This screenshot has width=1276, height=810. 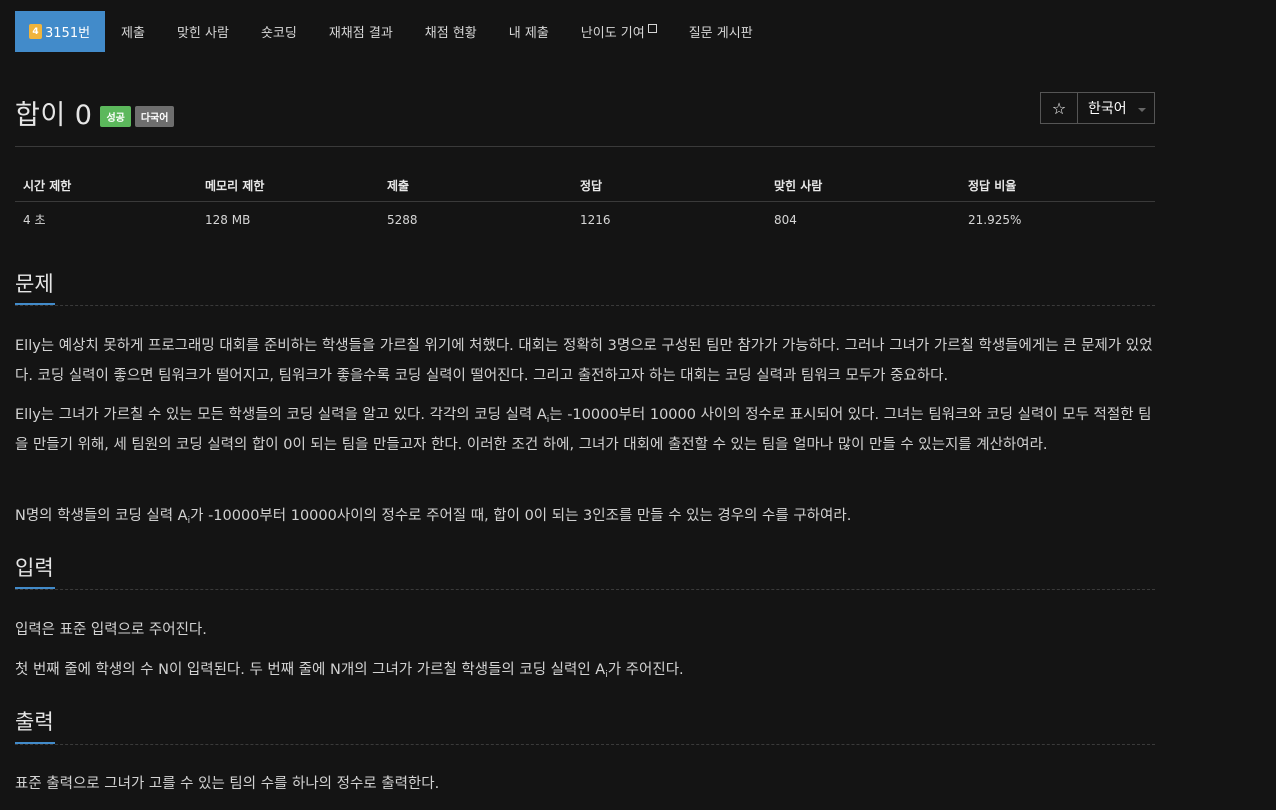 What do you see at coordinates (529, 31) in the screenshot?
I see `nav-my-submissions: 내 제출` at bounding box center [529, 31].